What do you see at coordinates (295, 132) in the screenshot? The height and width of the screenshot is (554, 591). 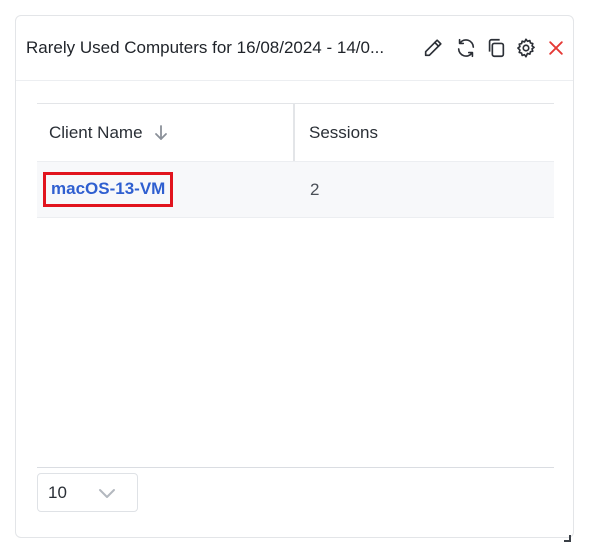 I see `table-header: Client Name Sessions` at bounding box center [295, 132].